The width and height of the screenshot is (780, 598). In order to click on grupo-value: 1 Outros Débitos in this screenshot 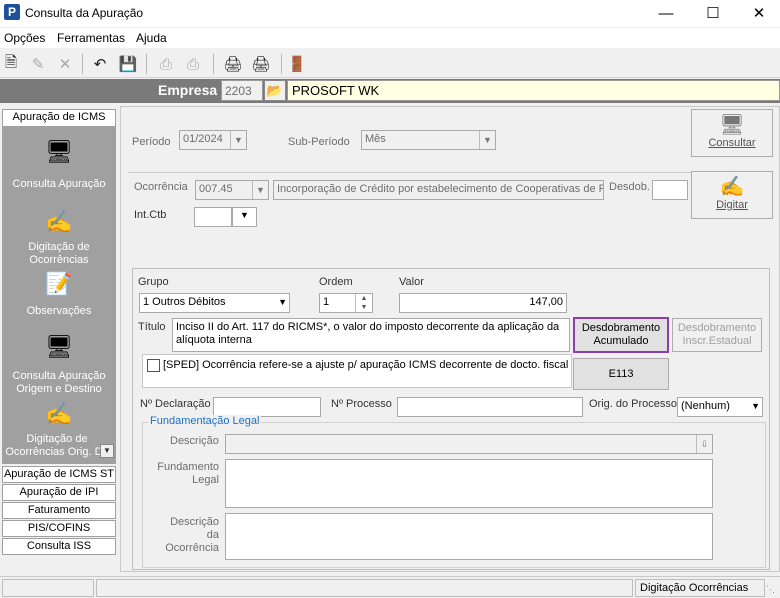, I will do `click(184, 302)`.